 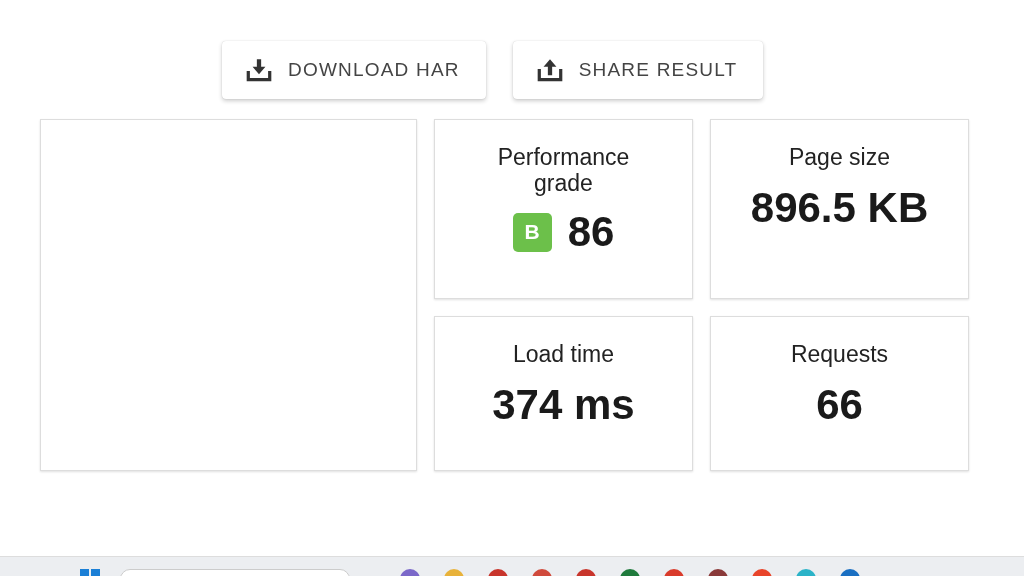 I want to click on metric-value: 896.5 KB, so click(x=839, y=208).